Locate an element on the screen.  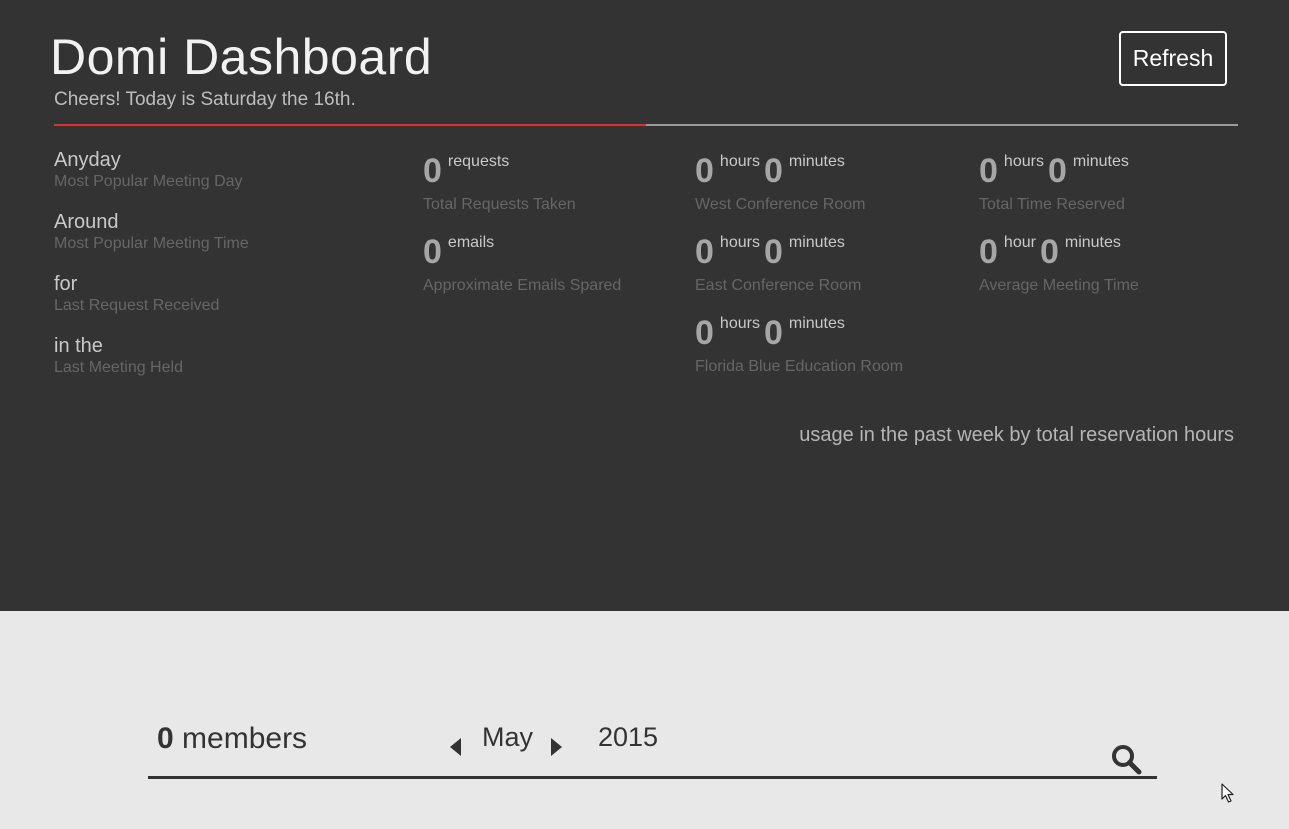
metric-label: West Conference Room is located at coordinates (780, 204).